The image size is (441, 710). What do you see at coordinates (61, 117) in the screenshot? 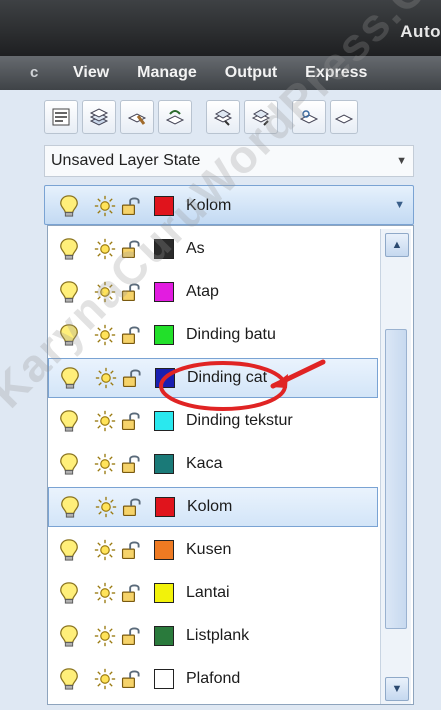
I see `layer-properties-button` at bounding box center [61, 117].